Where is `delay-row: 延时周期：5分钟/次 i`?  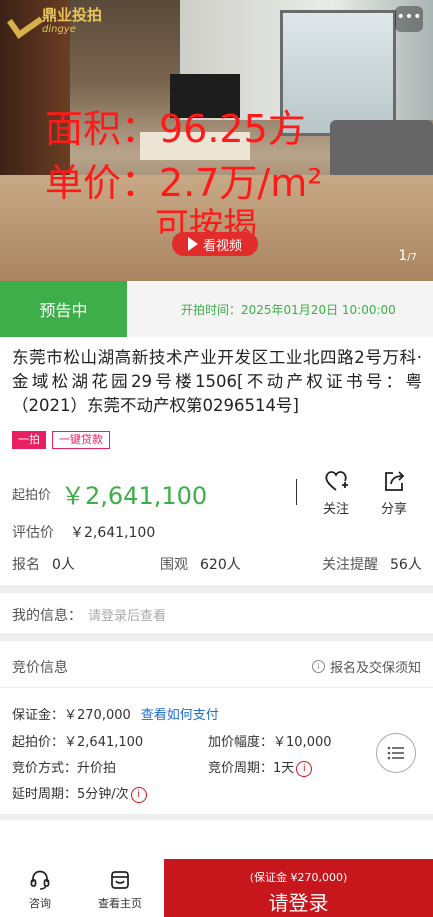 delay-row: 延时周期：5分钟/次 i is located at coordinates (79, 793).